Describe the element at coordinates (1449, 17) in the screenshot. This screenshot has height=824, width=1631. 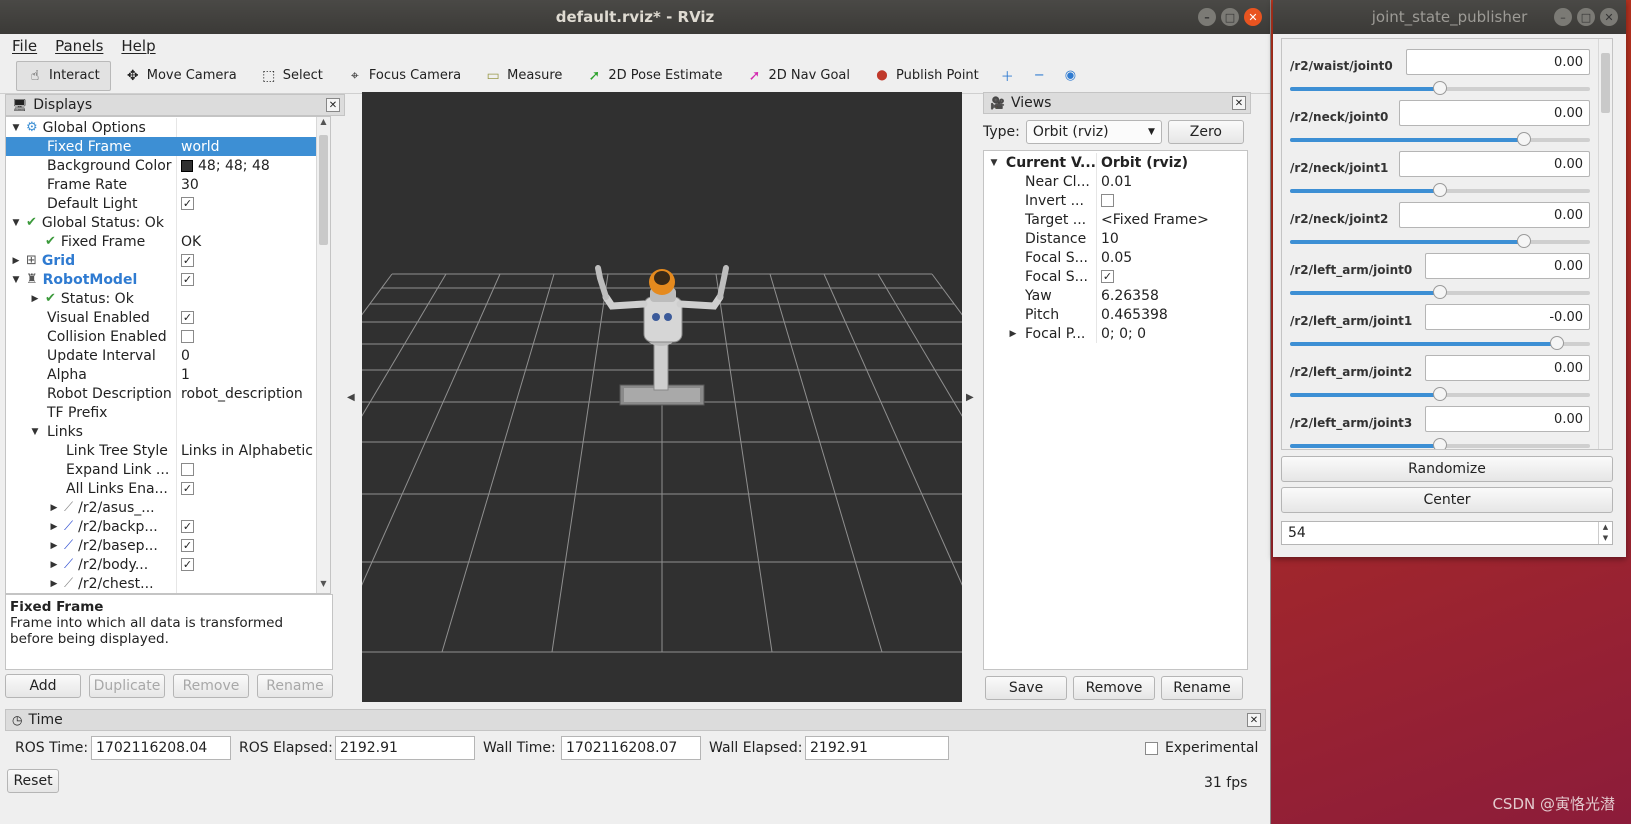
I see `jsp-titlebar: joint_state_publisher – □ ✕` at that location.